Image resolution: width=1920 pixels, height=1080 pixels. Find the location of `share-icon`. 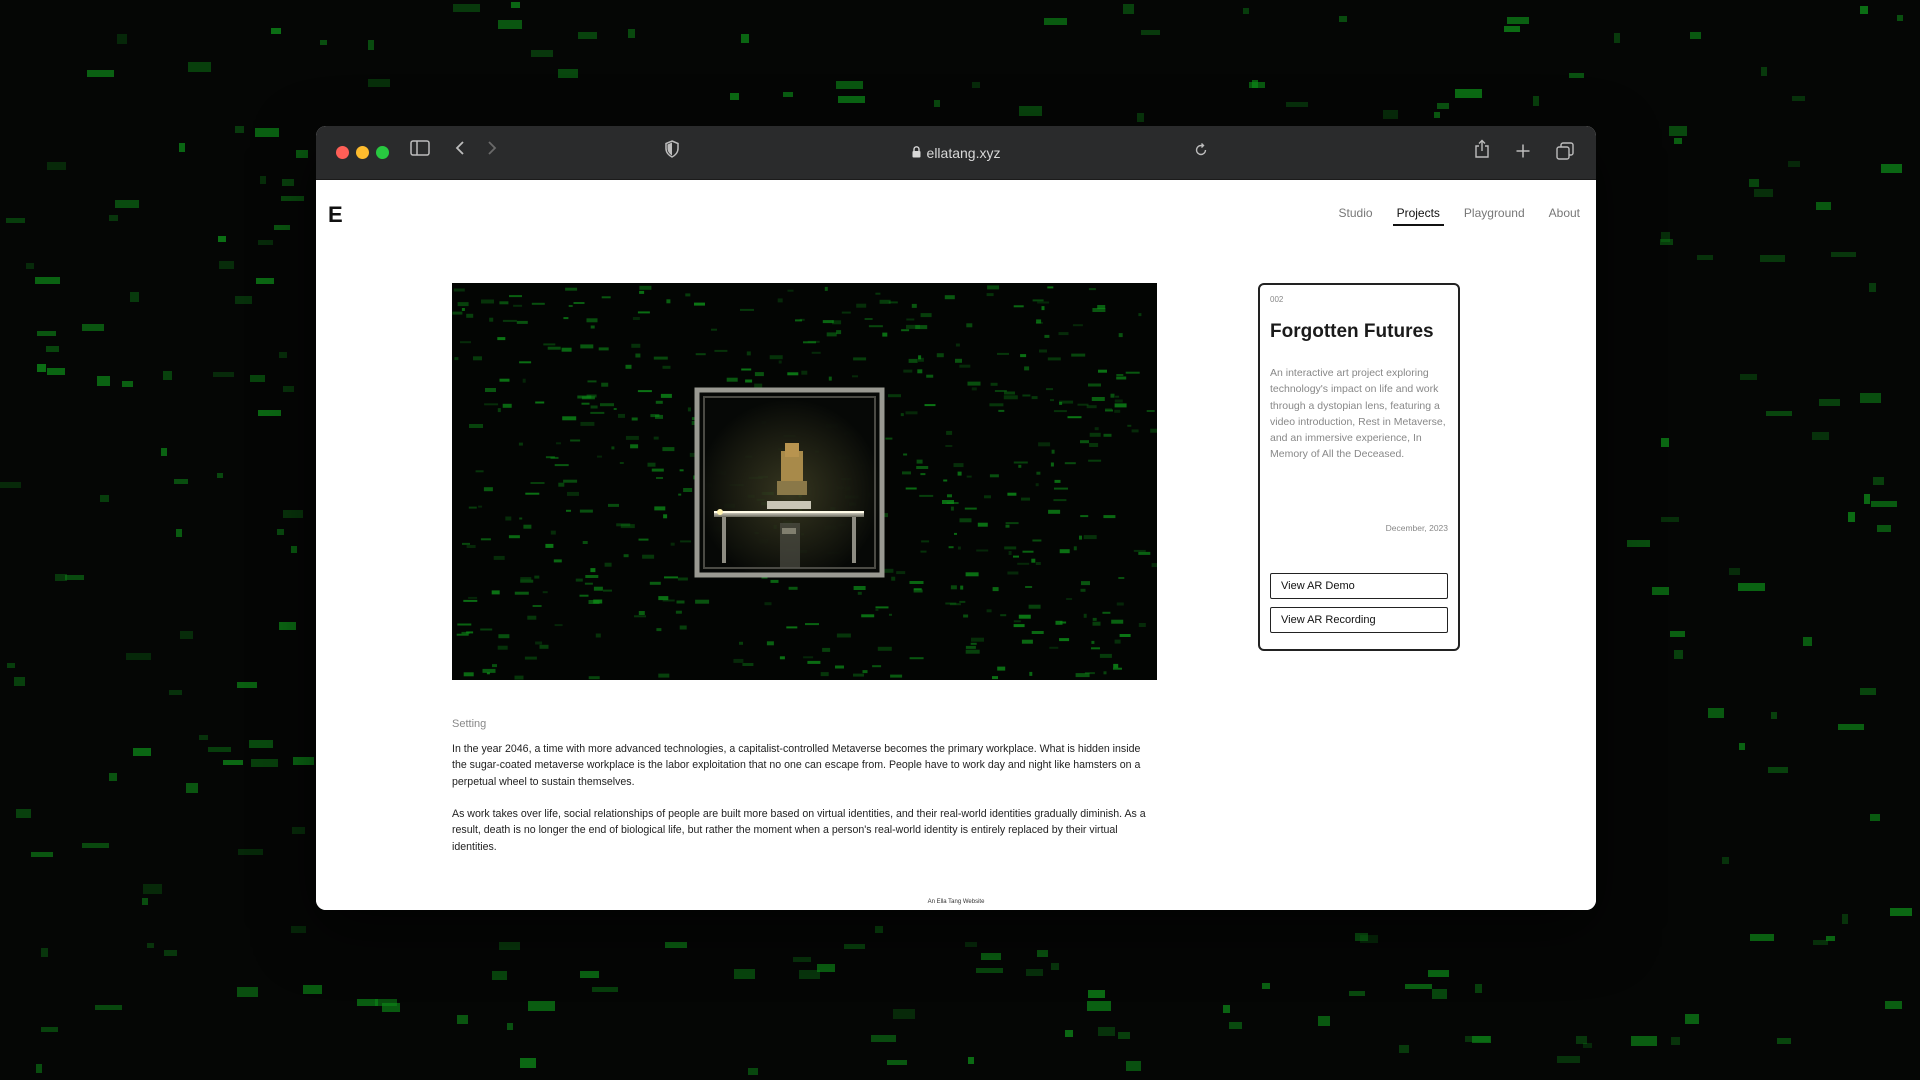

share-icon is located at coordinates (1482, 149).